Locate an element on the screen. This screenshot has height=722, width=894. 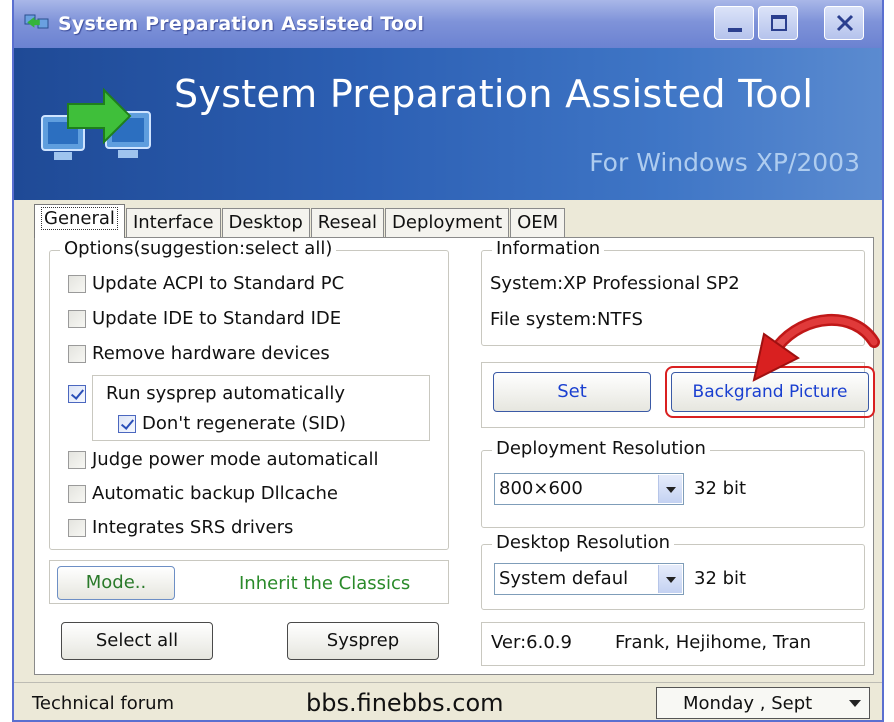
minimize-button is located at coordinates (734, 23).